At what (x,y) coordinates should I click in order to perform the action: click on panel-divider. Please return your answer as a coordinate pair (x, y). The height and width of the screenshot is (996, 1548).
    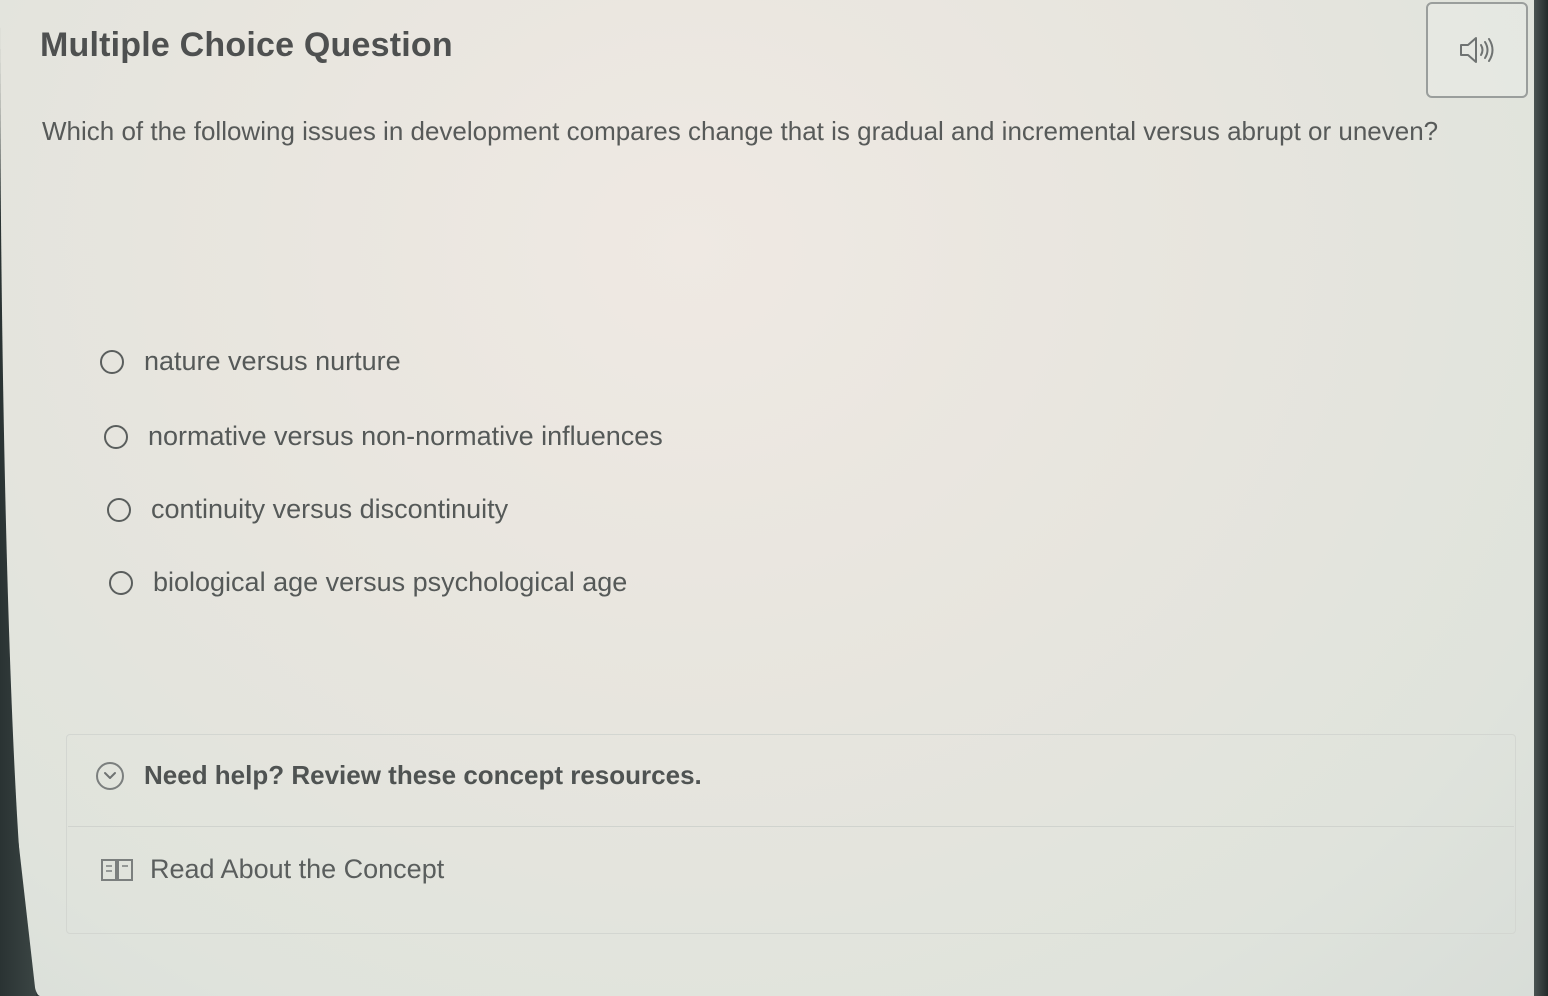
    Looking at the image, I should click on (791, 826).